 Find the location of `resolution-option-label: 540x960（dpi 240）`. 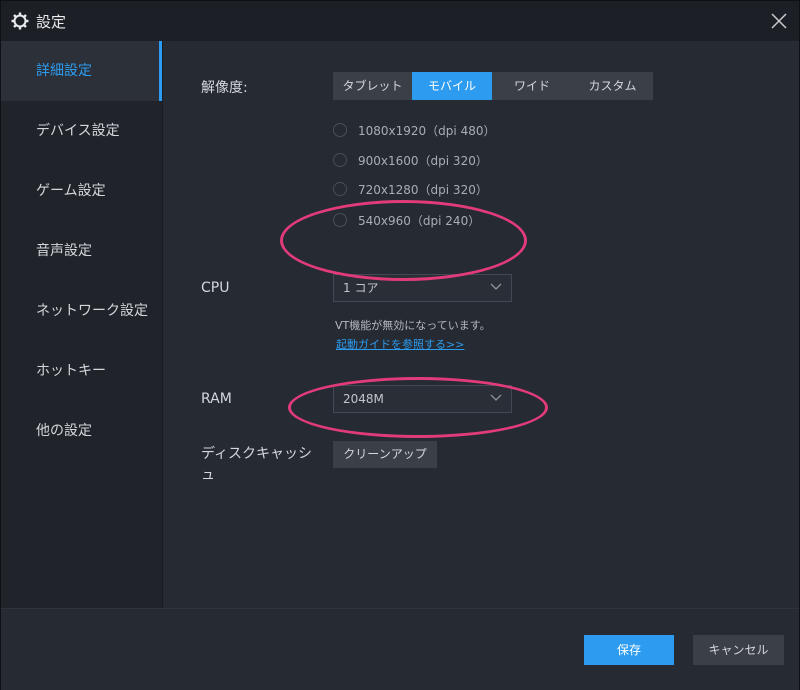

resolution-option-label: 540x960（dpi 240） is located at coordinates (419, 220).